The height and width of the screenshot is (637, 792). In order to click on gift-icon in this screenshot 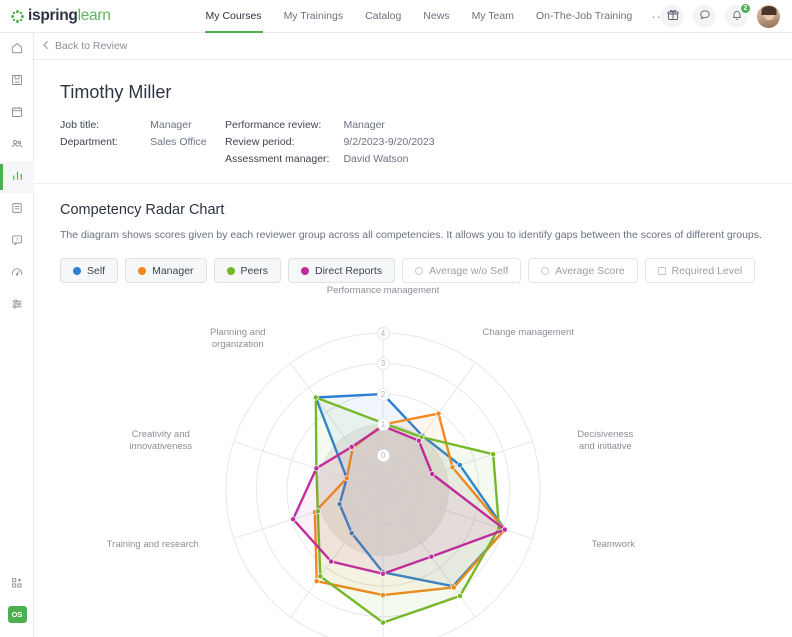, I will do `click(672, 16)`.